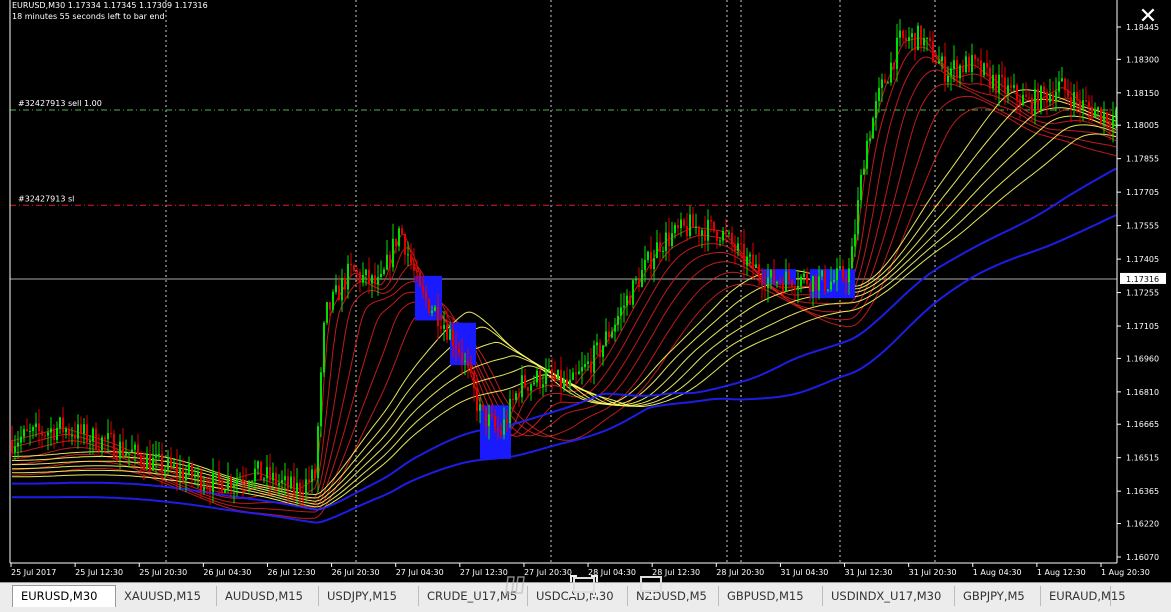  Describe the element at coordinates (1061, 572) in the screenshot. I see `time-tick-label: 1 Aug 12:30` at that location.